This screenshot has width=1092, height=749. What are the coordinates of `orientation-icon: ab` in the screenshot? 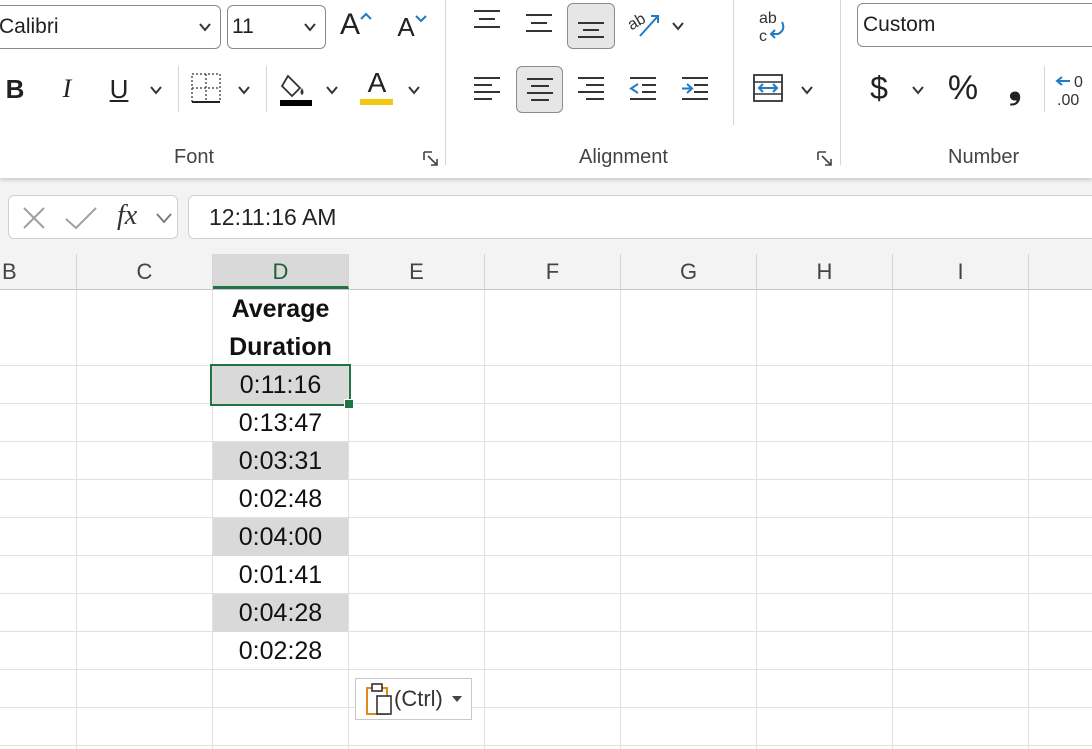 It's located at (644, 23).